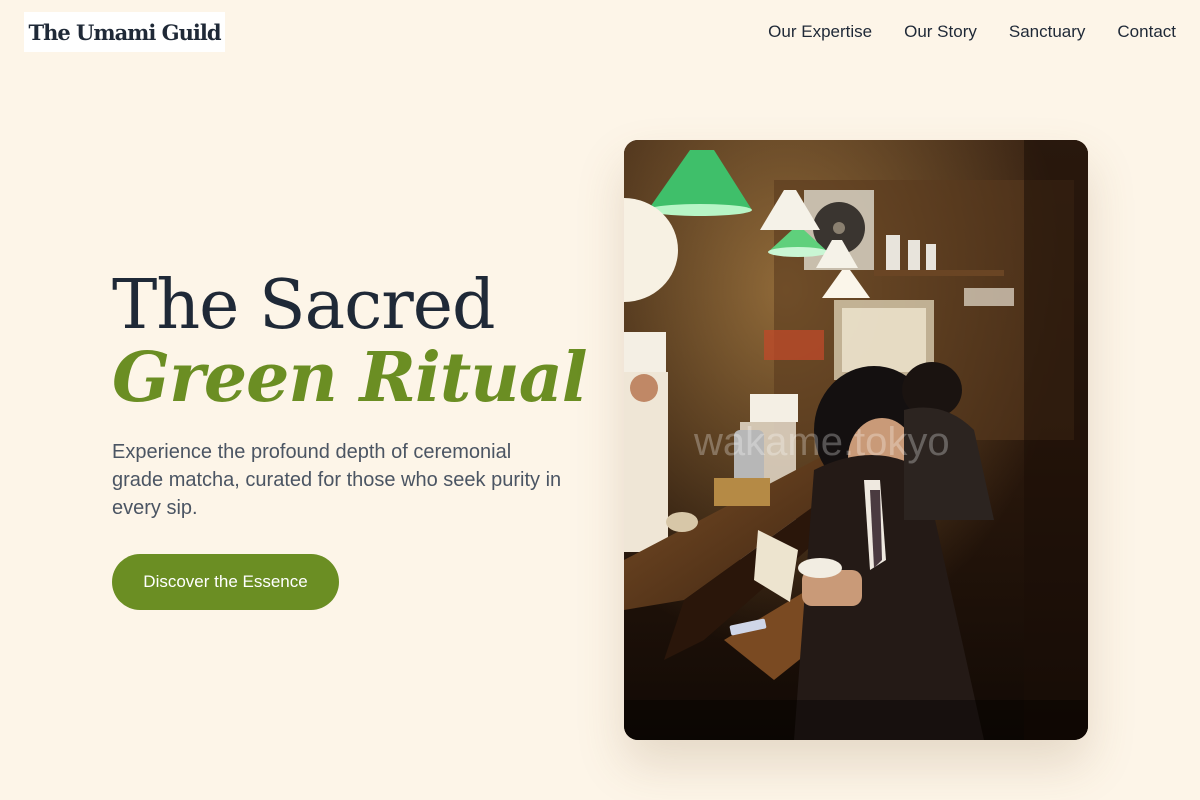 This screenshot has width=1200, height=800. What do you see at coordinates (1047, 32) in the screenshot?
I see `nav-link-sanctuary: Sanctuary` at bounding box center [1047, 32].